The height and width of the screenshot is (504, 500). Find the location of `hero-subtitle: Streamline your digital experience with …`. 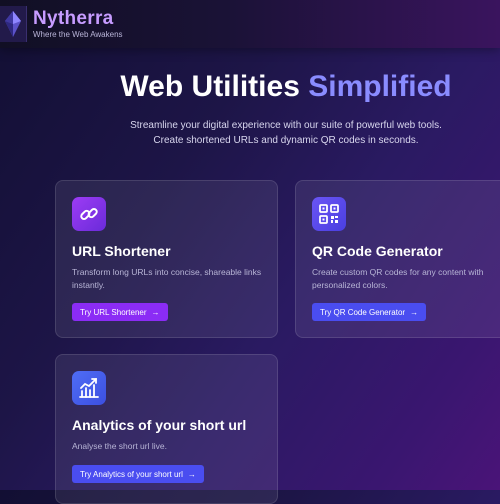

hero-subtitle: Streamline your digital experience with … is located at coordinates (286, 133).